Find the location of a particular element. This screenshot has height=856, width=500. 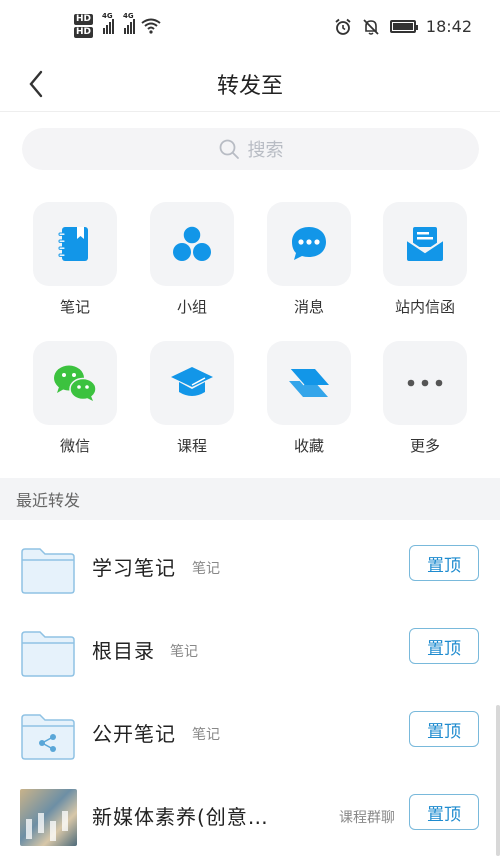

grid-item-wechat: 微信 is located at coordinates (75, 398).